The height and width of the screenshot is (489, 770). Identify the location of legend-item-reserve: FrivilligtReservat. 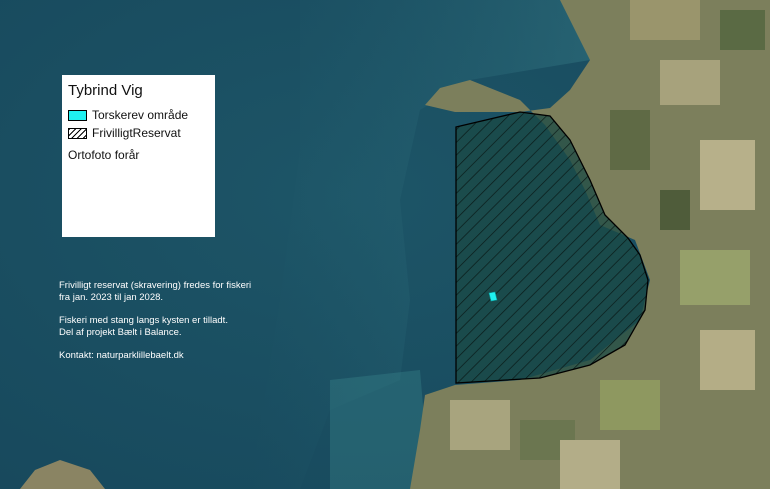
(138, 133).